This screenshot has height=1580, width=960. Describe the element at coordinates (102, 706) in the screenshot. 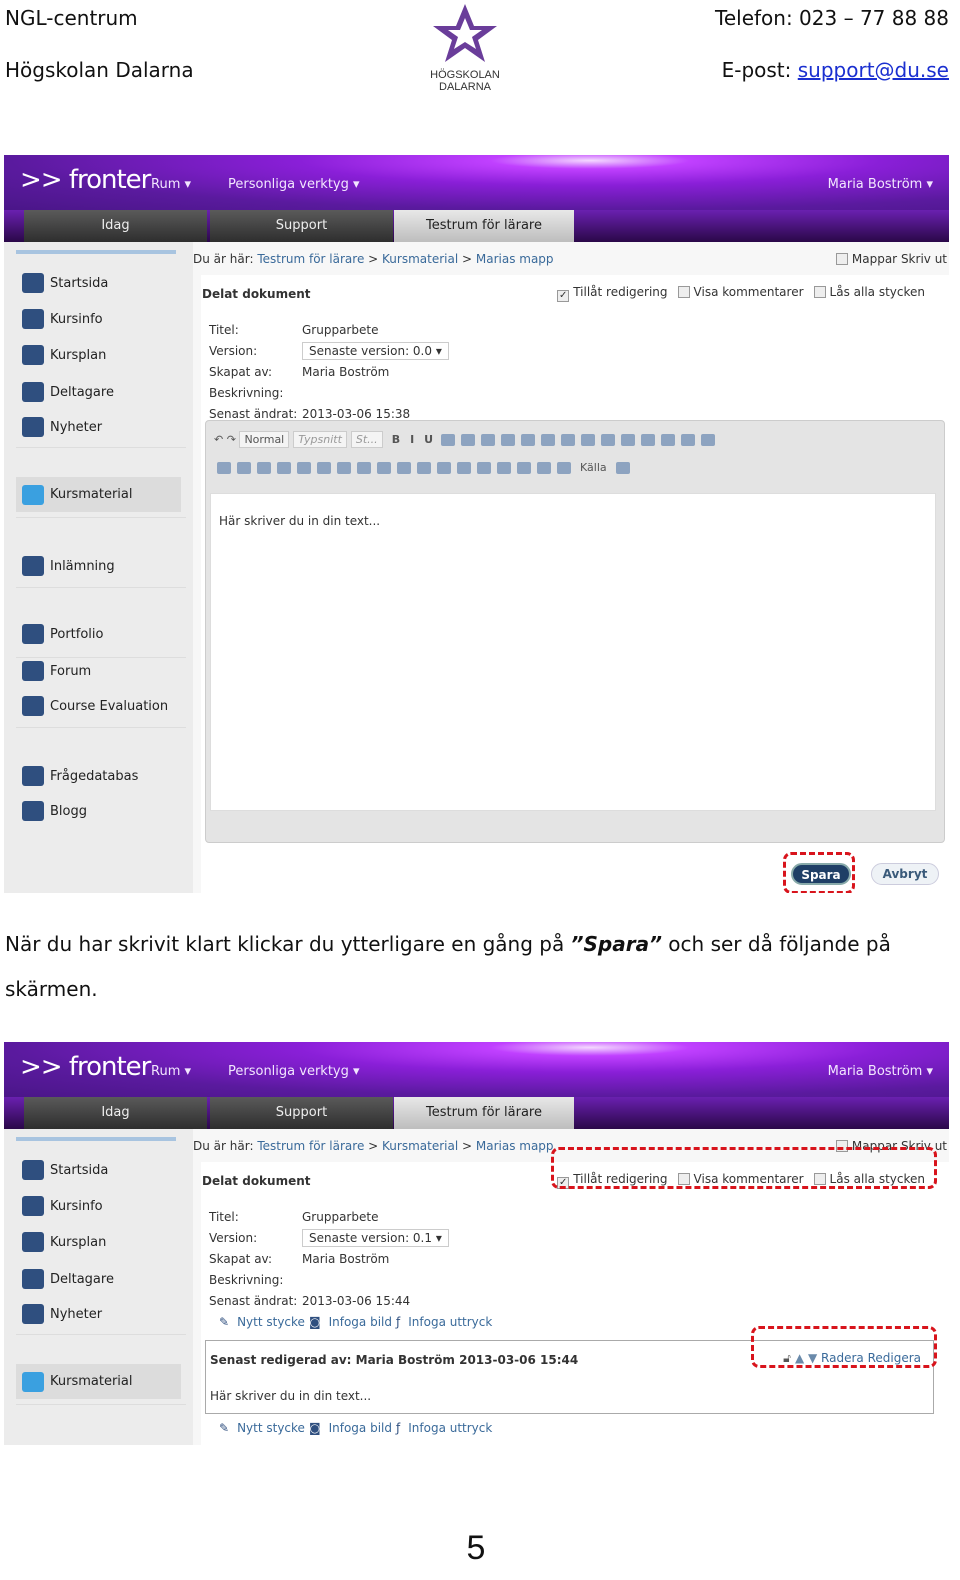

I see `sidebar-item: Course Evaluation` at that location.